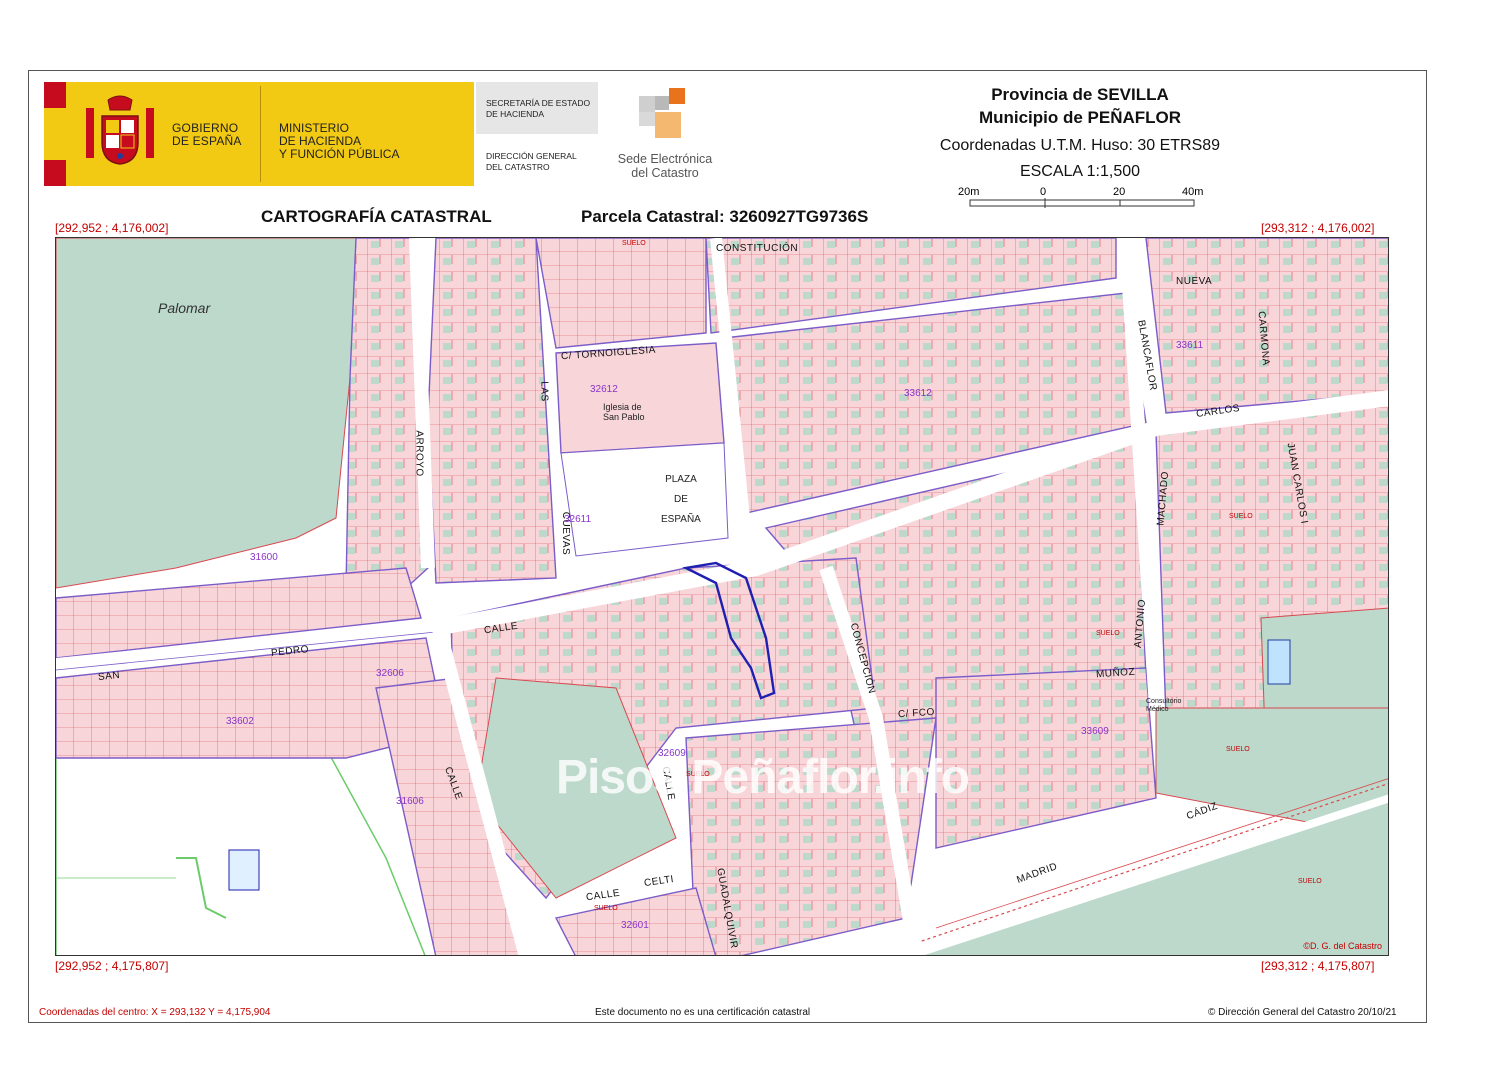  What do you see at coordinates (578, 519) in the screenshot?
I see `block-32611: 32611` at bounding box center [578, 519].